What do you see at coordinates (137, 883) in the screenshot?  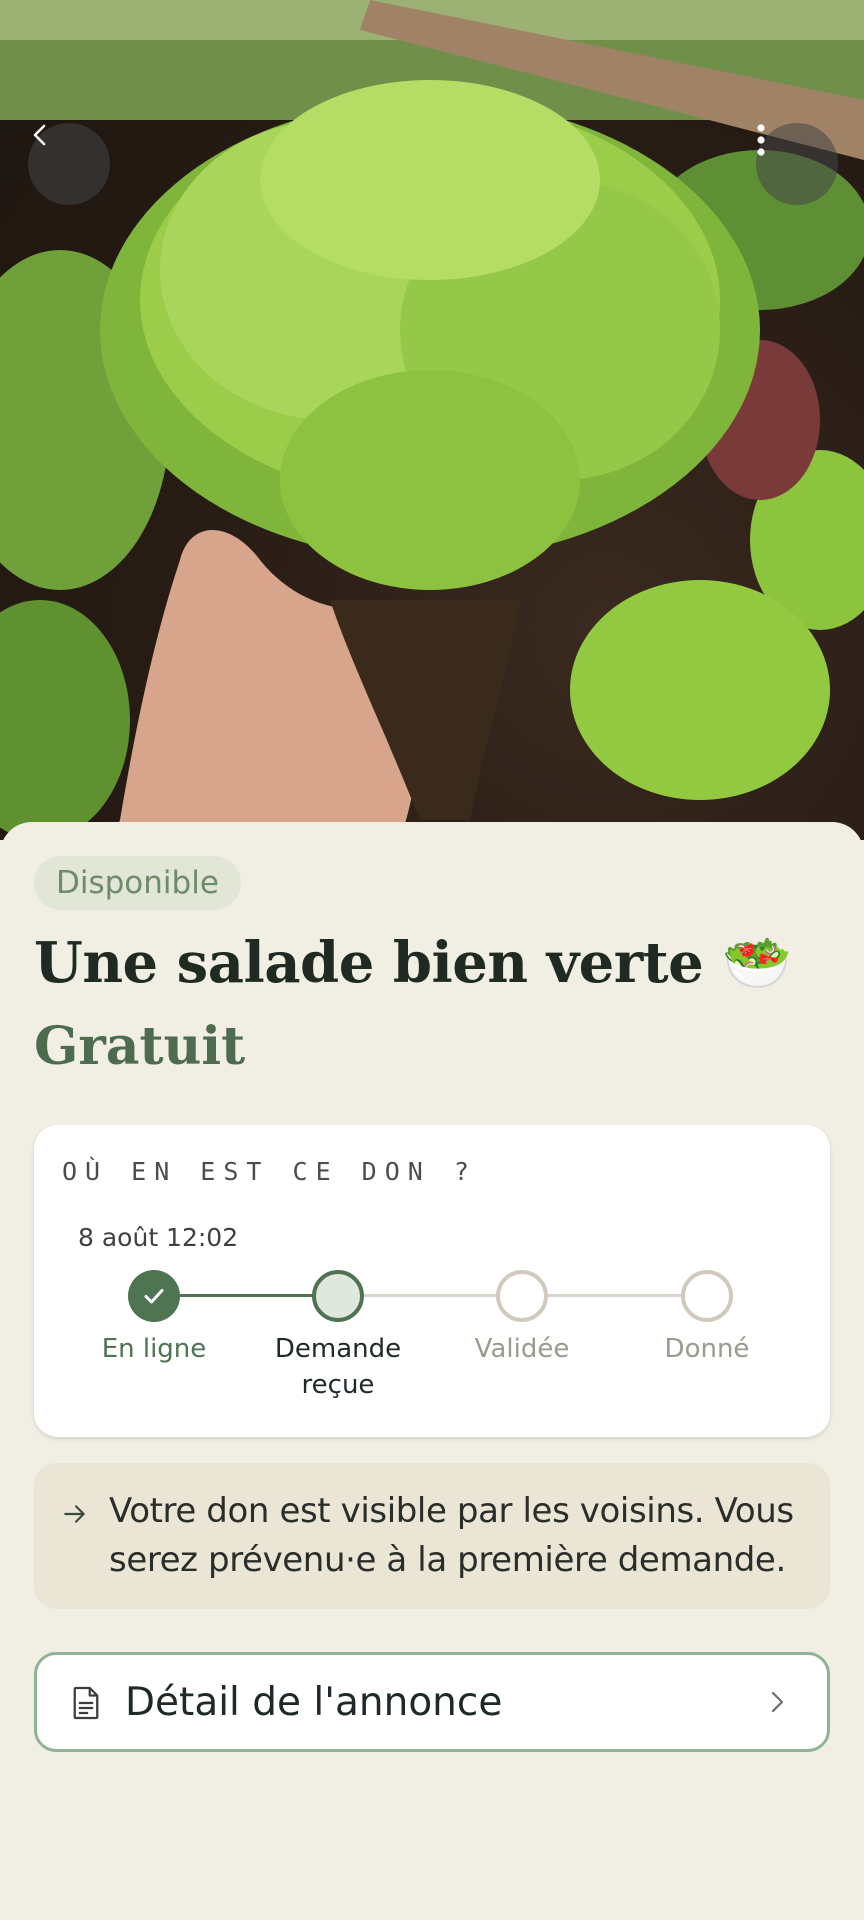 I see `status-badge: Disponible` at bounding box center [137, 883].